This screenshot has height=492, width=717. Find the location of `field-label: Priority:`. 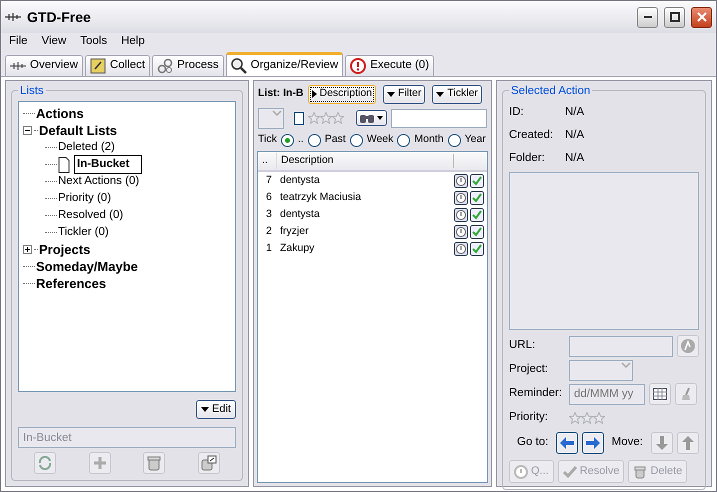

field-label: Priority: is located at coordinates (529, 418).